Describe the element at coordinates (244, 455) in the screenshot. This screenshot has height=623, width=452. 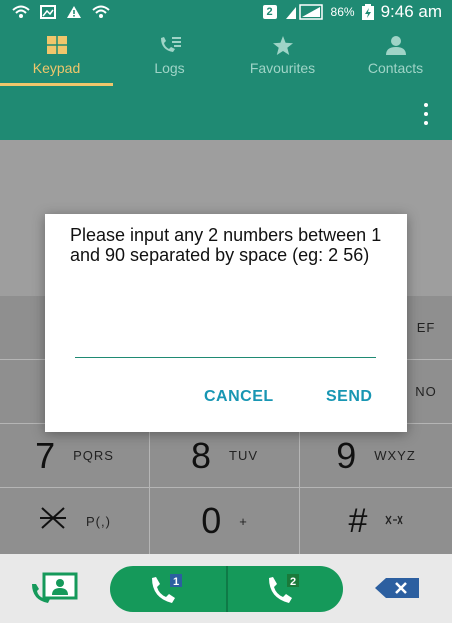
I see `key-letters: TUV` at that location.